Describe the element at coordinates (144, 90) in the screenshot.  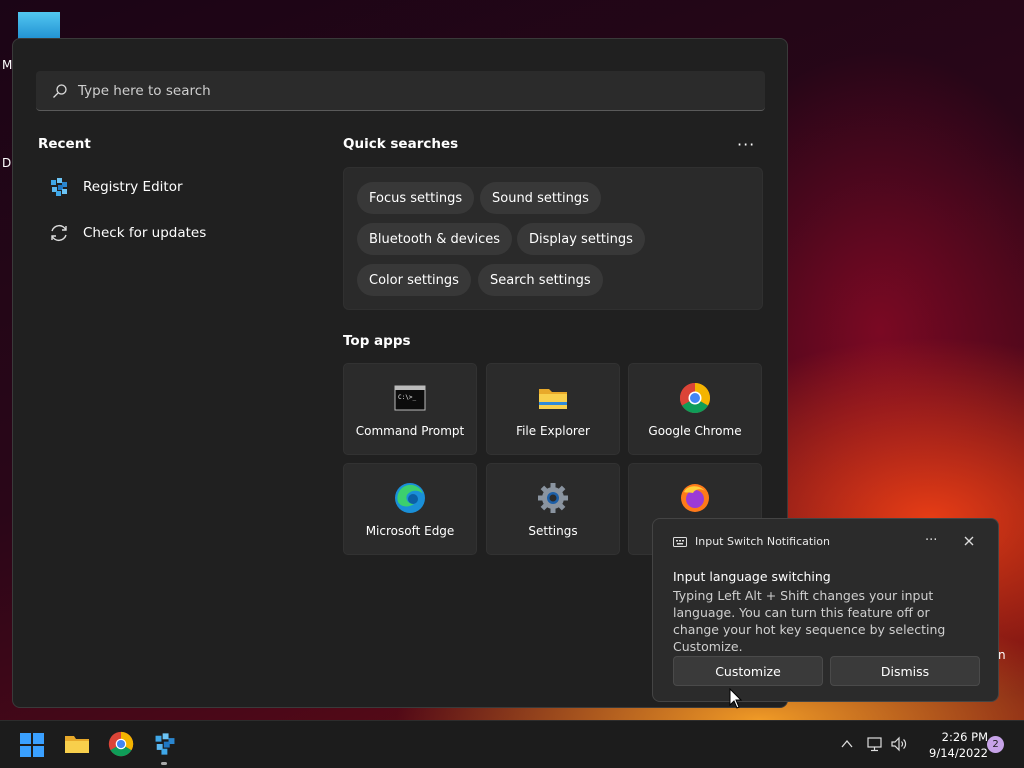
I see `search-placeholder: Type here to search` at that location.